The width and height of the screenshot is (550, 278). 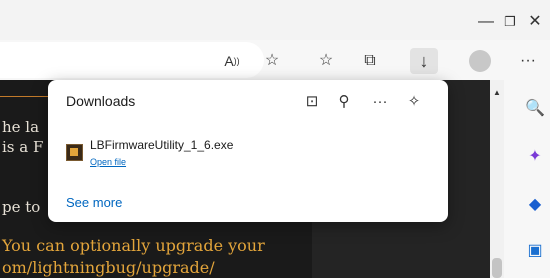 I want to click on pin-icon: ✧, so click(x=414, y=102).